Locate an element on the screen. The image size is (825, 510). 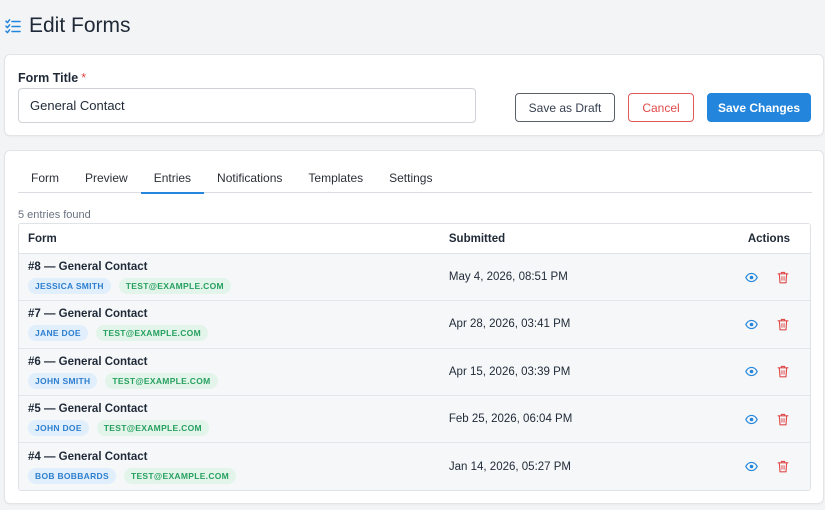
name-badge: JOHN DOE is located at coordinates (58, 428).